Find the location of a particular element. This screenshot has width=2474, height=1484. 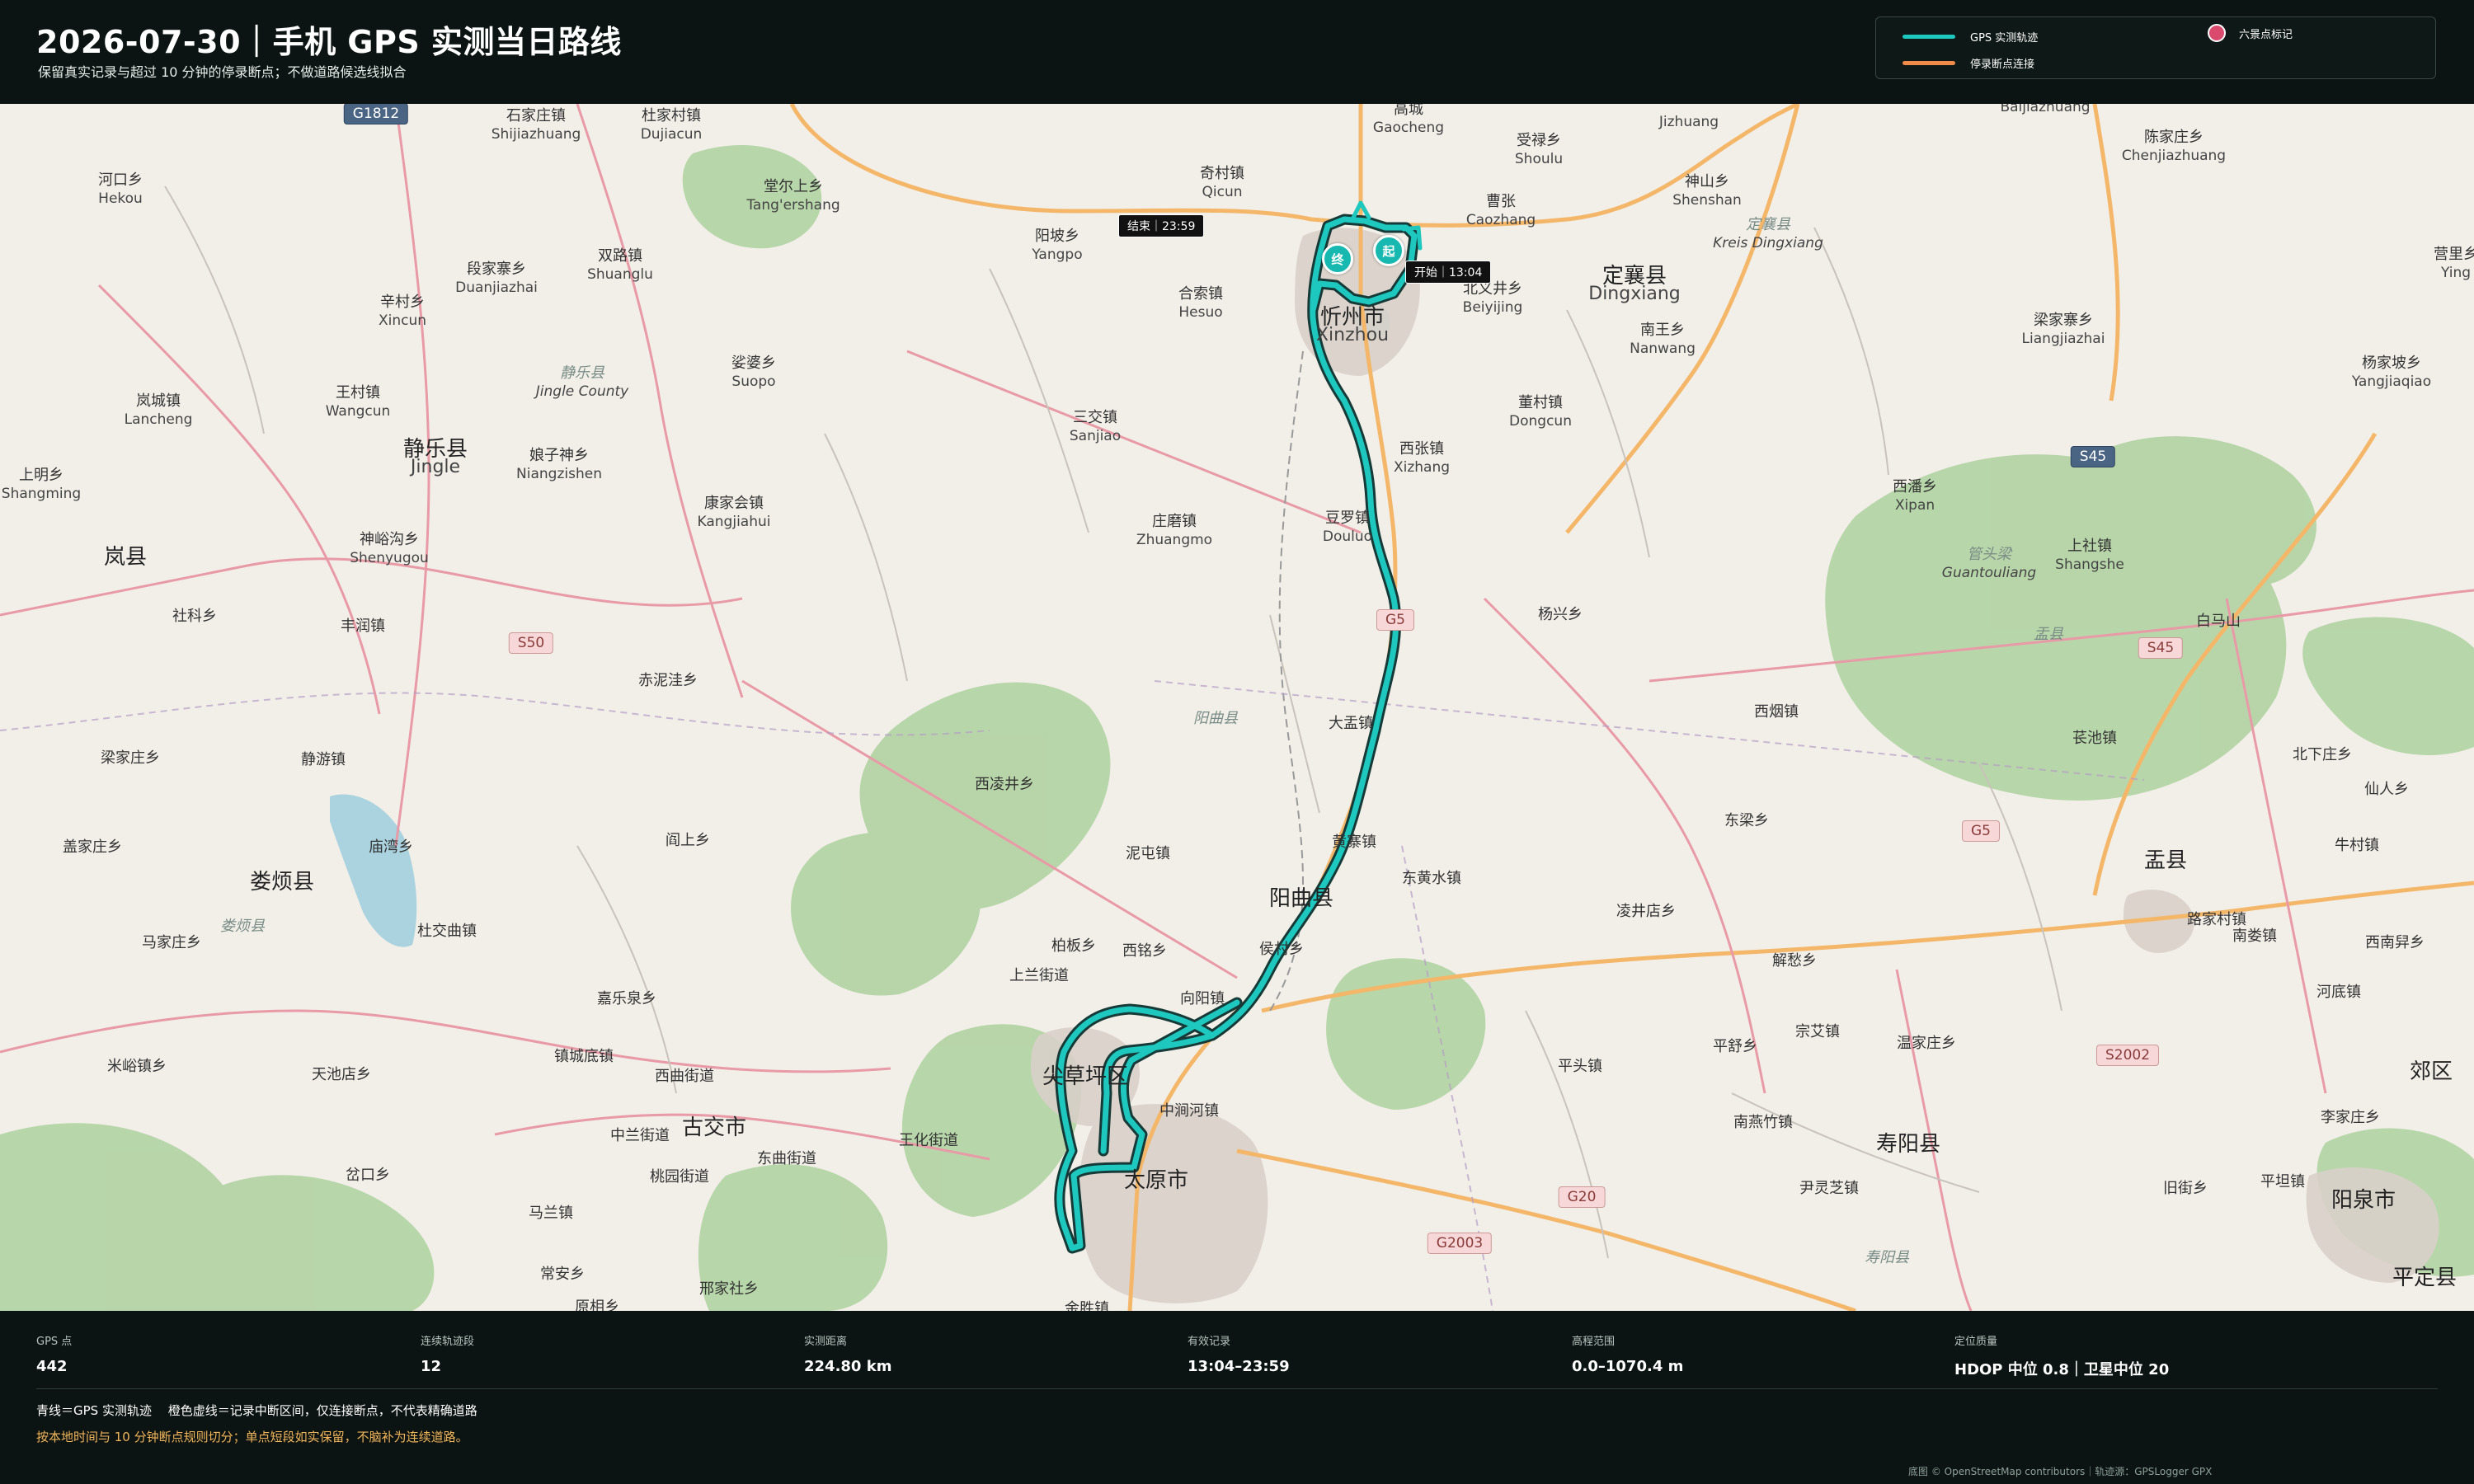

city-label: 静乐县 Jingle is located at coordinates (435, 458).